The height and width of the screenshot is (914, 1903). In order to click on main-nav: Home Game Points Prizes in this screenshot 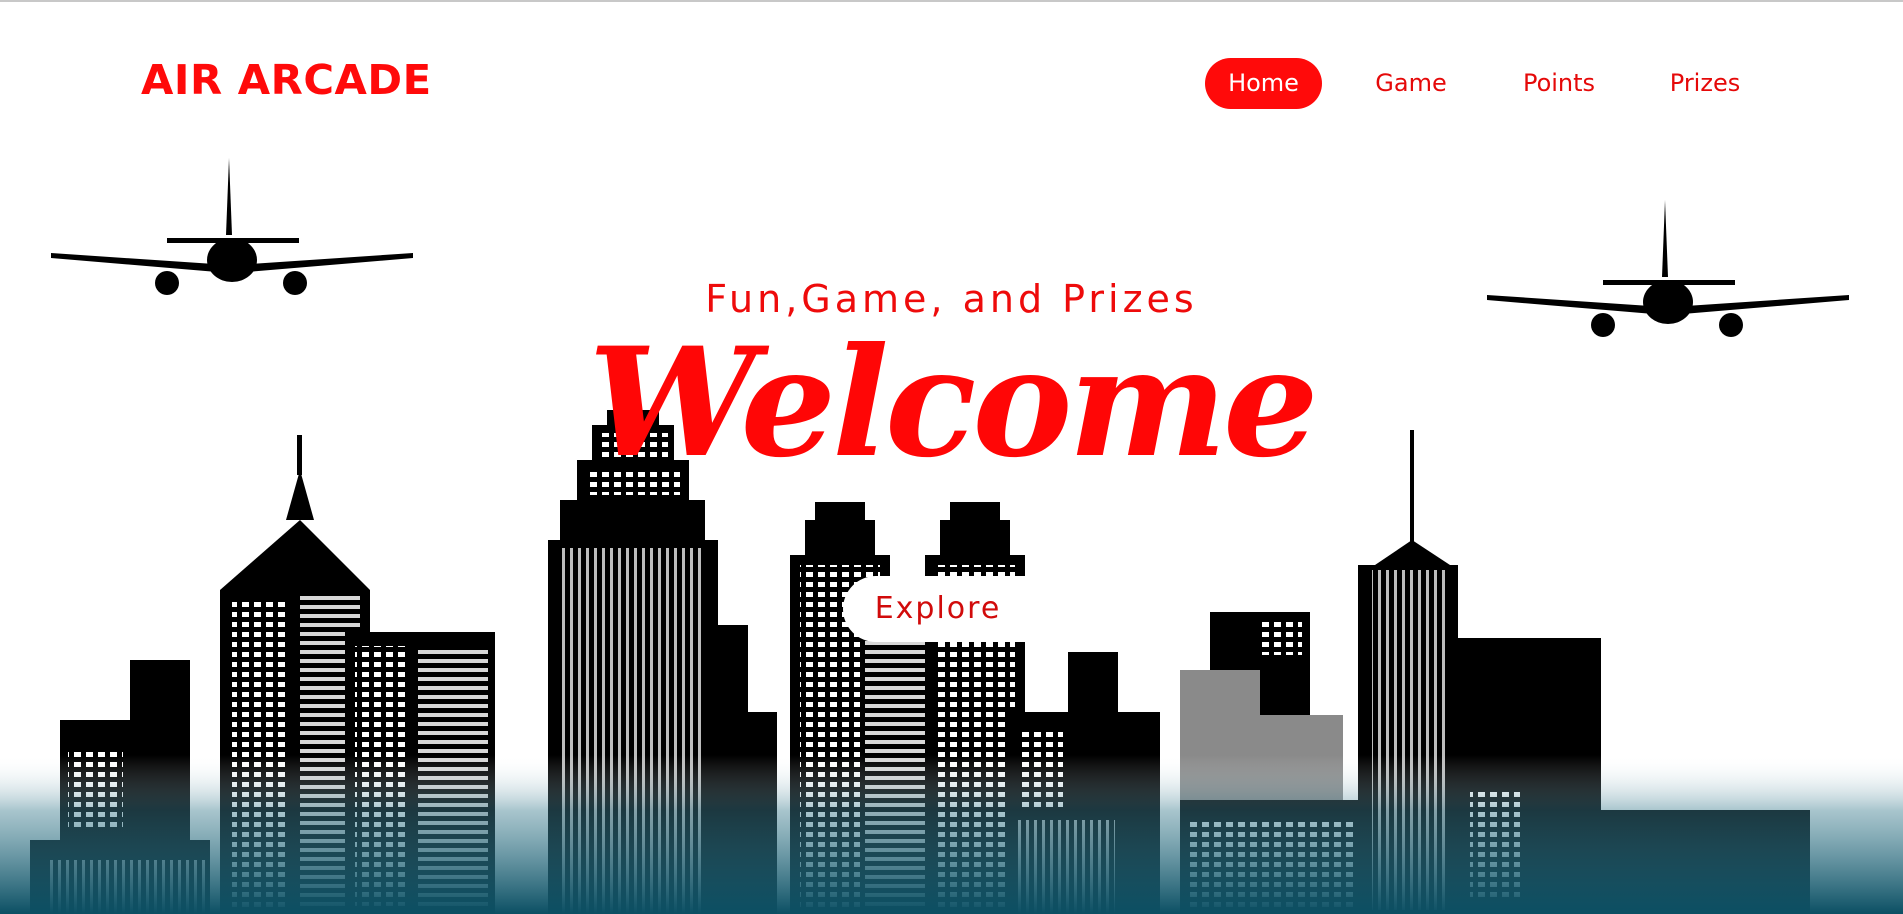, I will do `click(951, 83)`.